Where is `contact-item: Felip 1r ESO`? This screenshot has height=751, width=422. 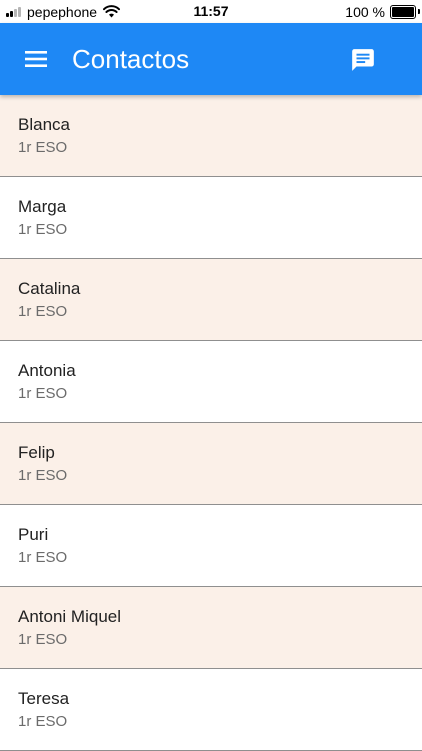
contact-item: Felip 1r ESO is located at coordinates (211, 464).